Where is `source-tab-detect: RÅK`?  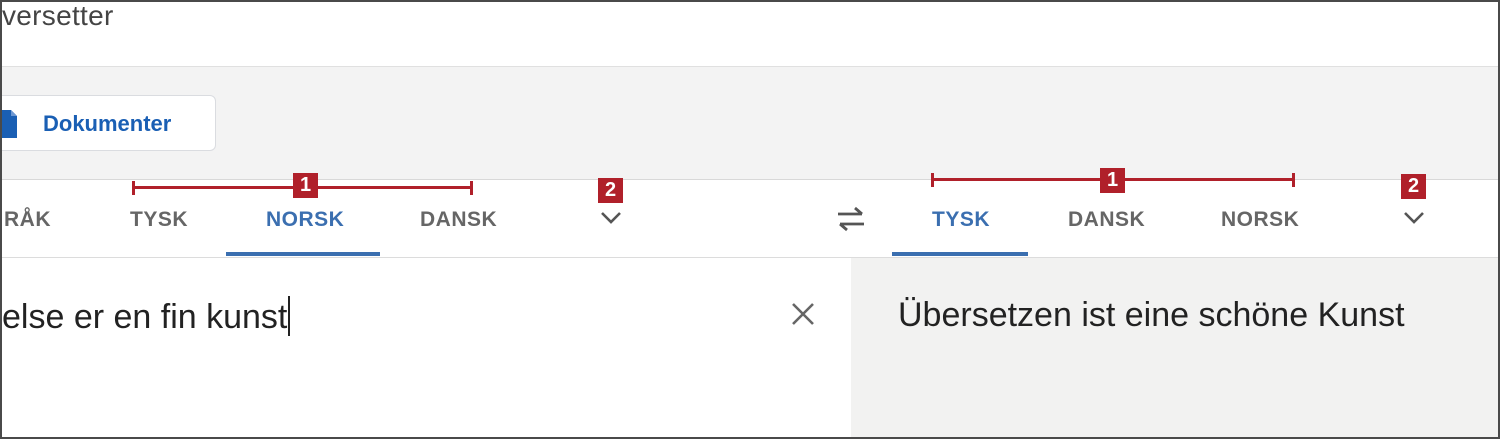
source-tab-detect: RÅK is located at coordinates (27, 220).